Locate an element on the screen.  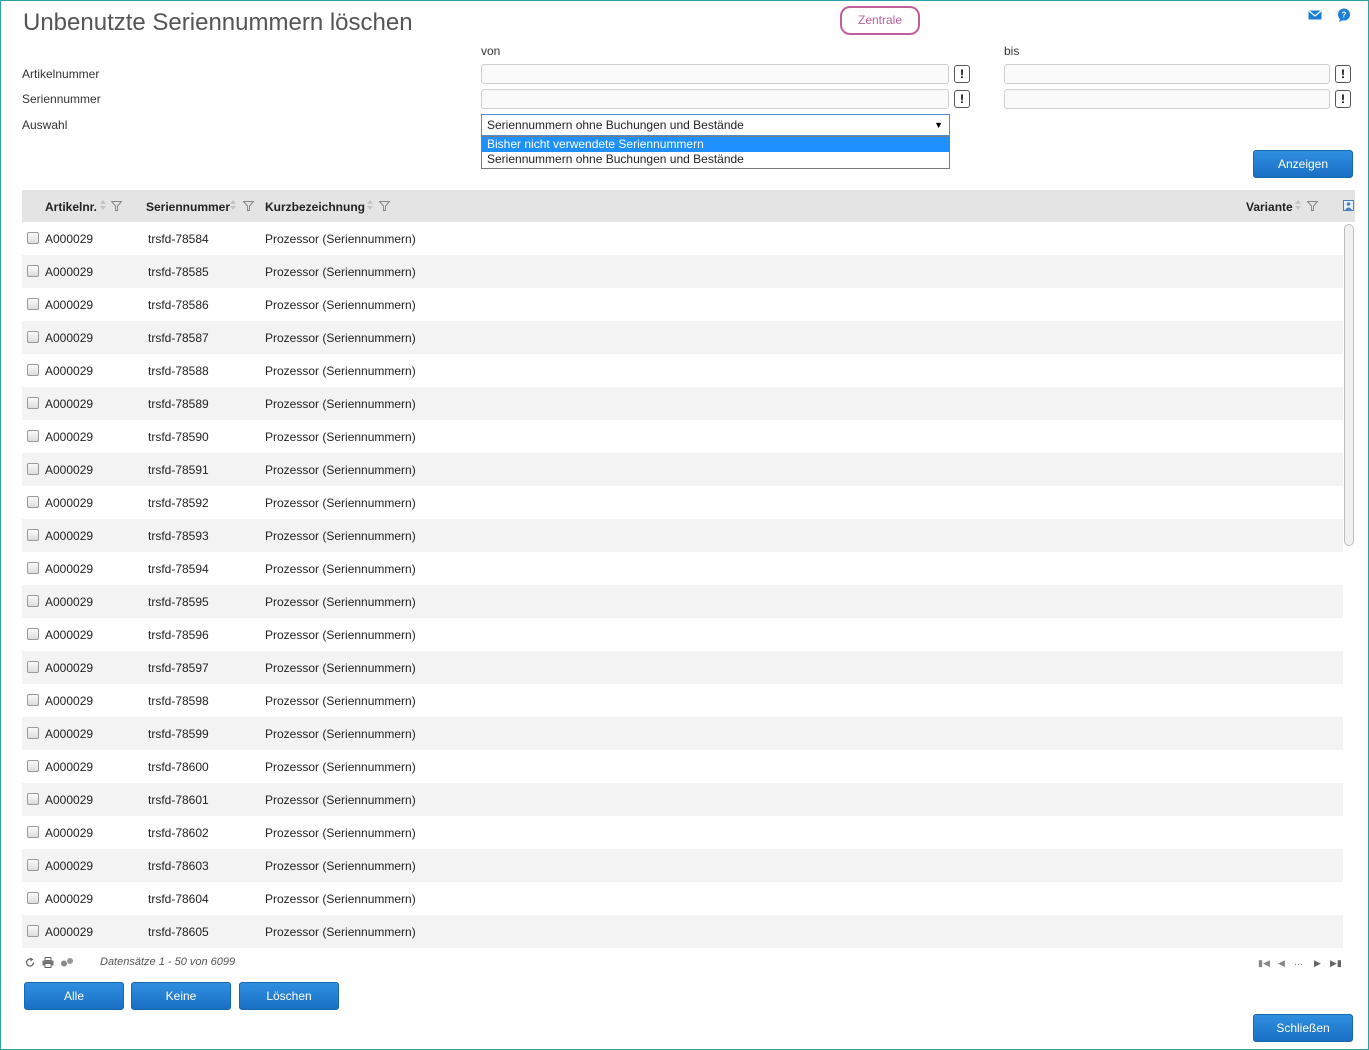
cell-serial: trsfd-78584 is located at coordinates (178, 239).